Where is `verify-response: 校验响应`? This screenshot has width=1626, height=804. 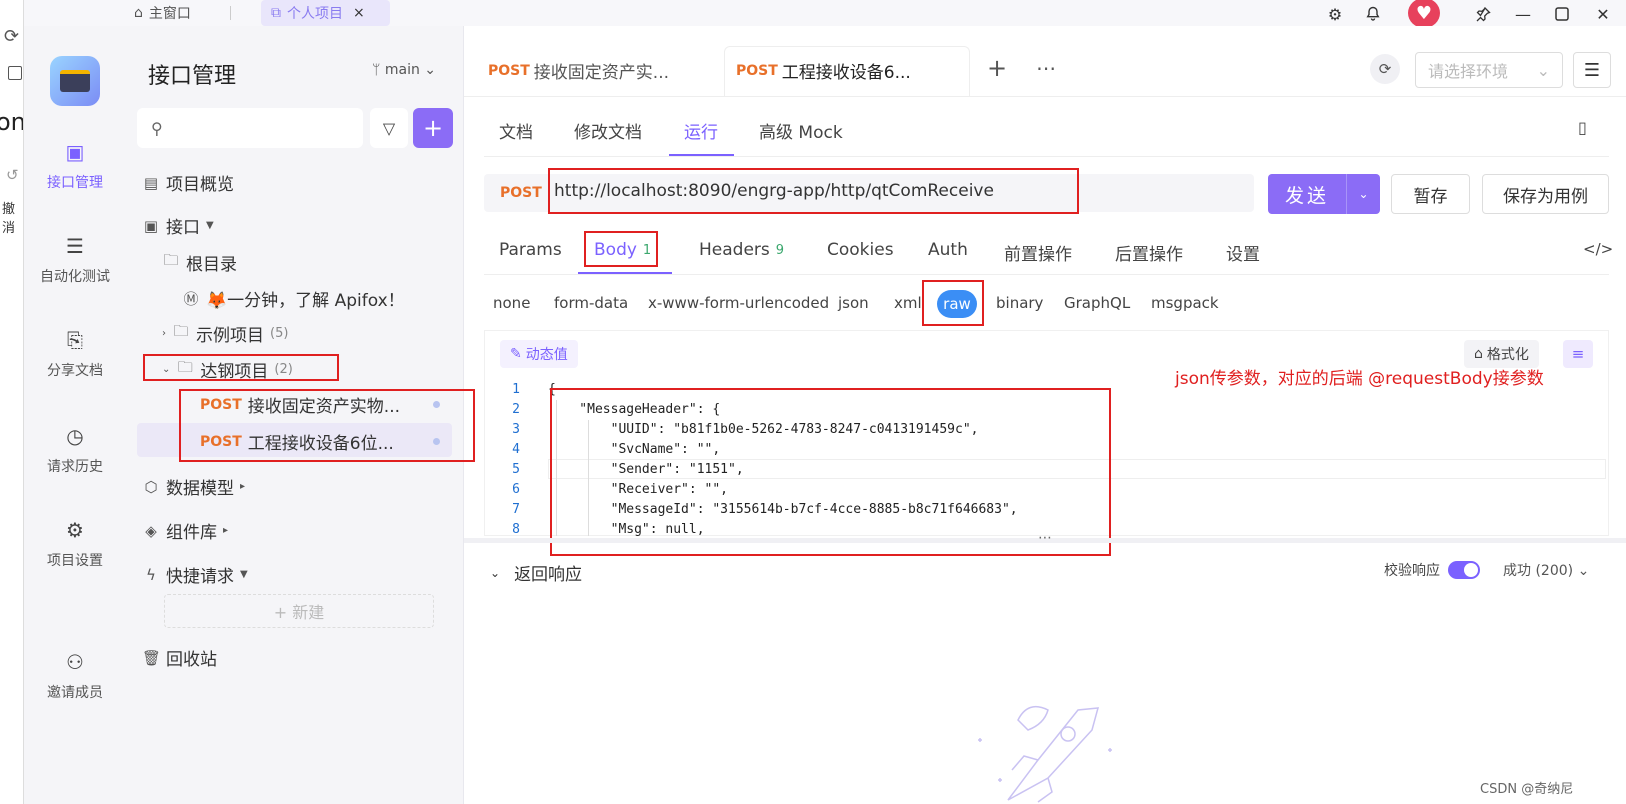 verify-response: 校验响应 is located at coordinates (1432, 570).